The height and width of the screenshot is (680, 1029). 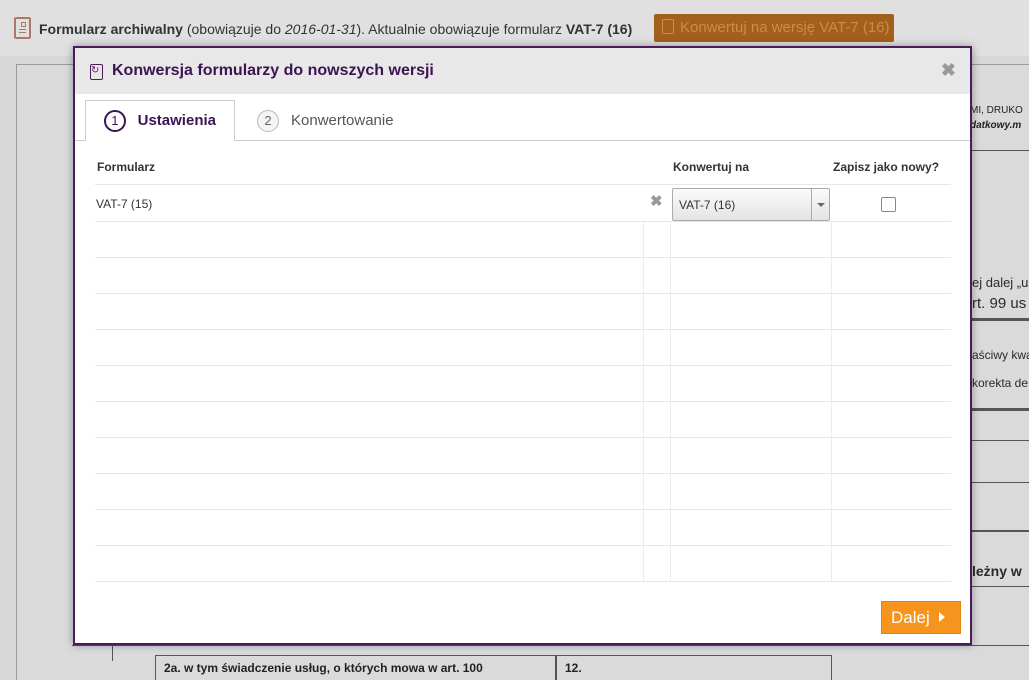 I want to click on doc-fragment-text: leżny w, so click(x=997, y=571).